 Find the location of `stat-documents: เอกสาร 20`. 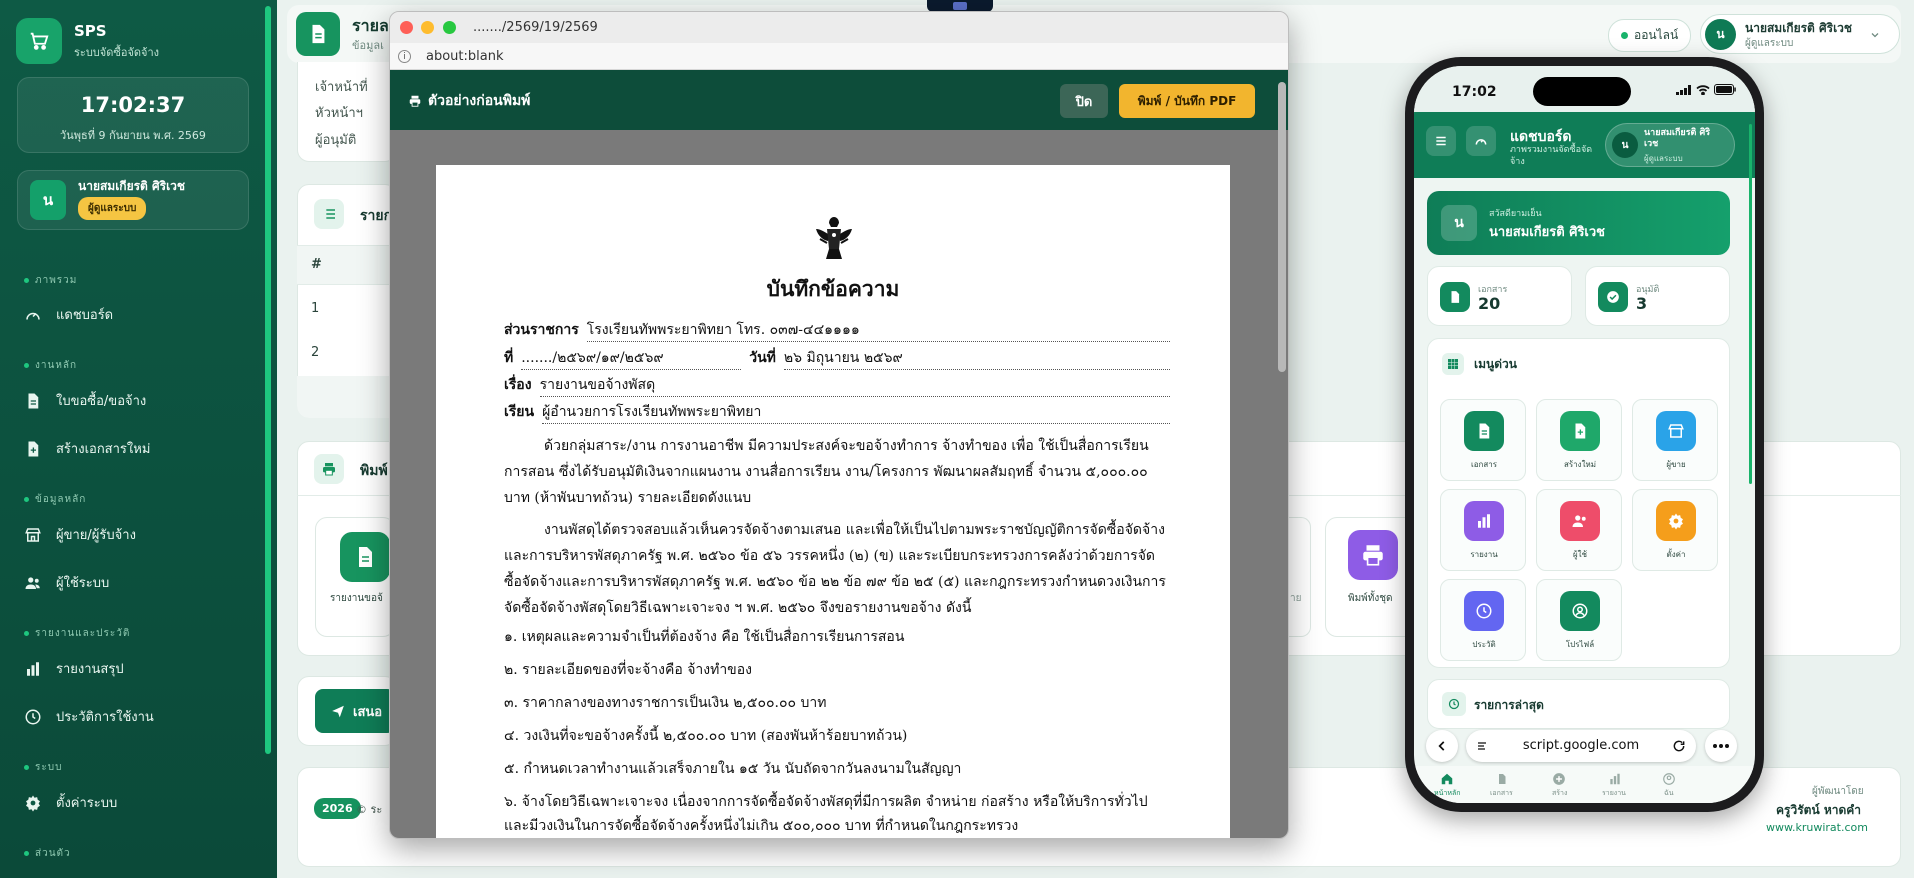

stat-documents: เอกสาร 20 is located at coordinates (1499, 296).